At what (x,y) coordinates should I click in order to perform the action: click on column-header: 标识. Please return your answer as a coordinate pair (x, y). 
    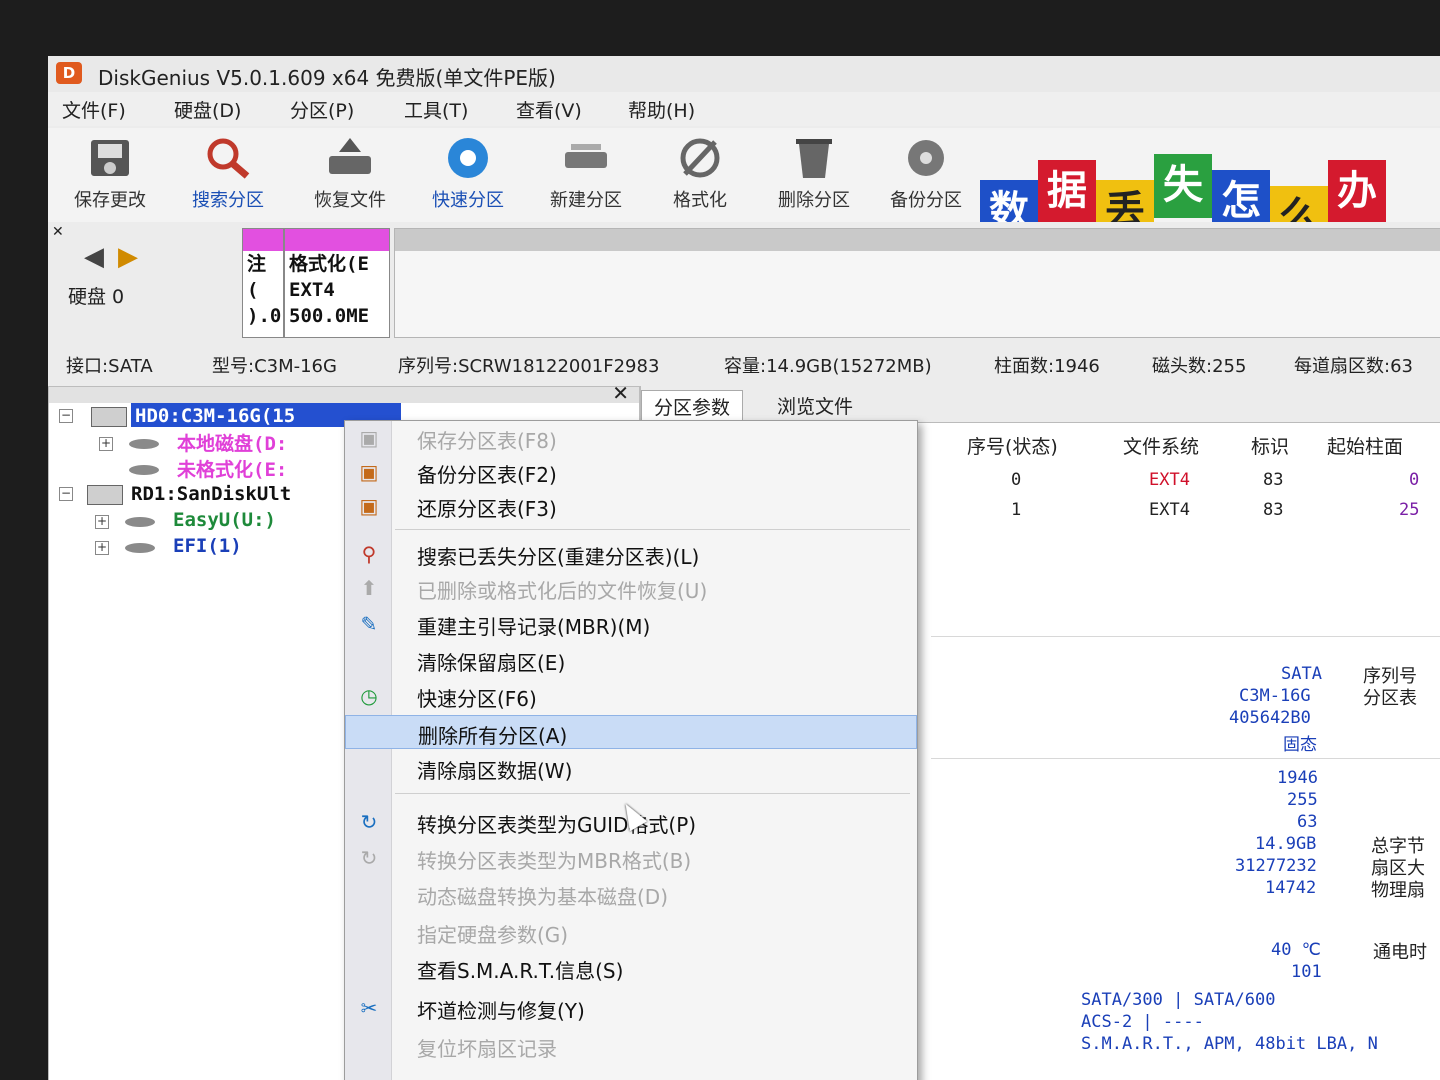
    Looking at the image, I should click on (1270, 445).